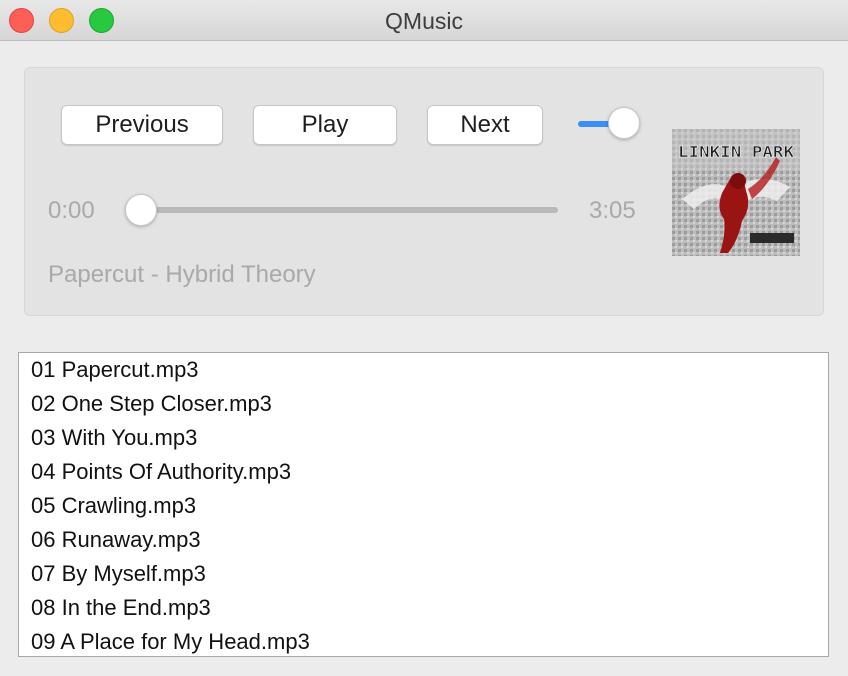 The width and height of the screenshot is (848, 676). I want to click on playlist-item: 06 Runaway.mp3, so click(423, 540).